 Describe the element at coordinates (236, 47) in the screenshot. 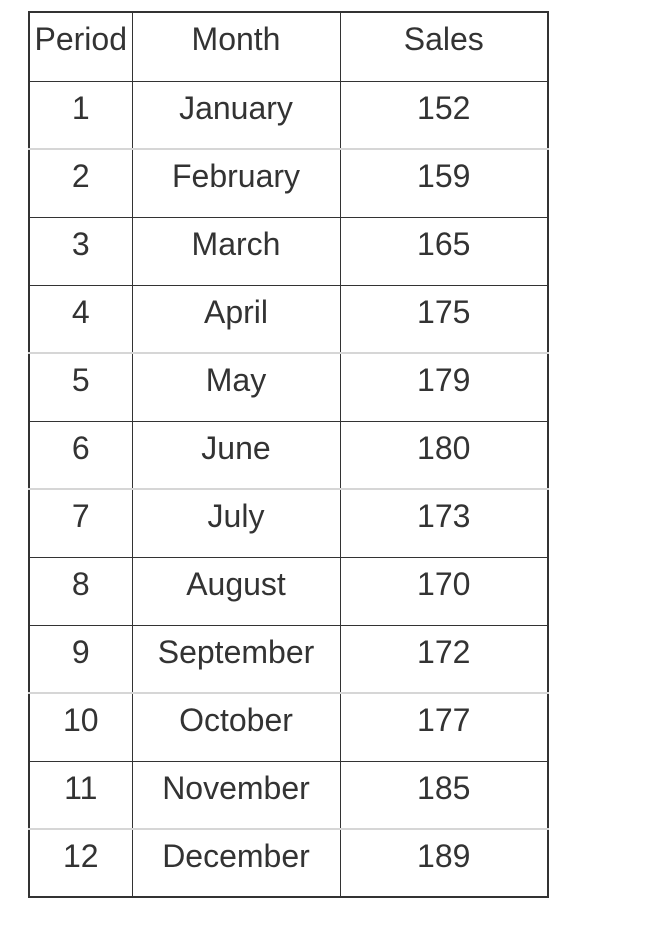

I see `header-month: Month` at that location.